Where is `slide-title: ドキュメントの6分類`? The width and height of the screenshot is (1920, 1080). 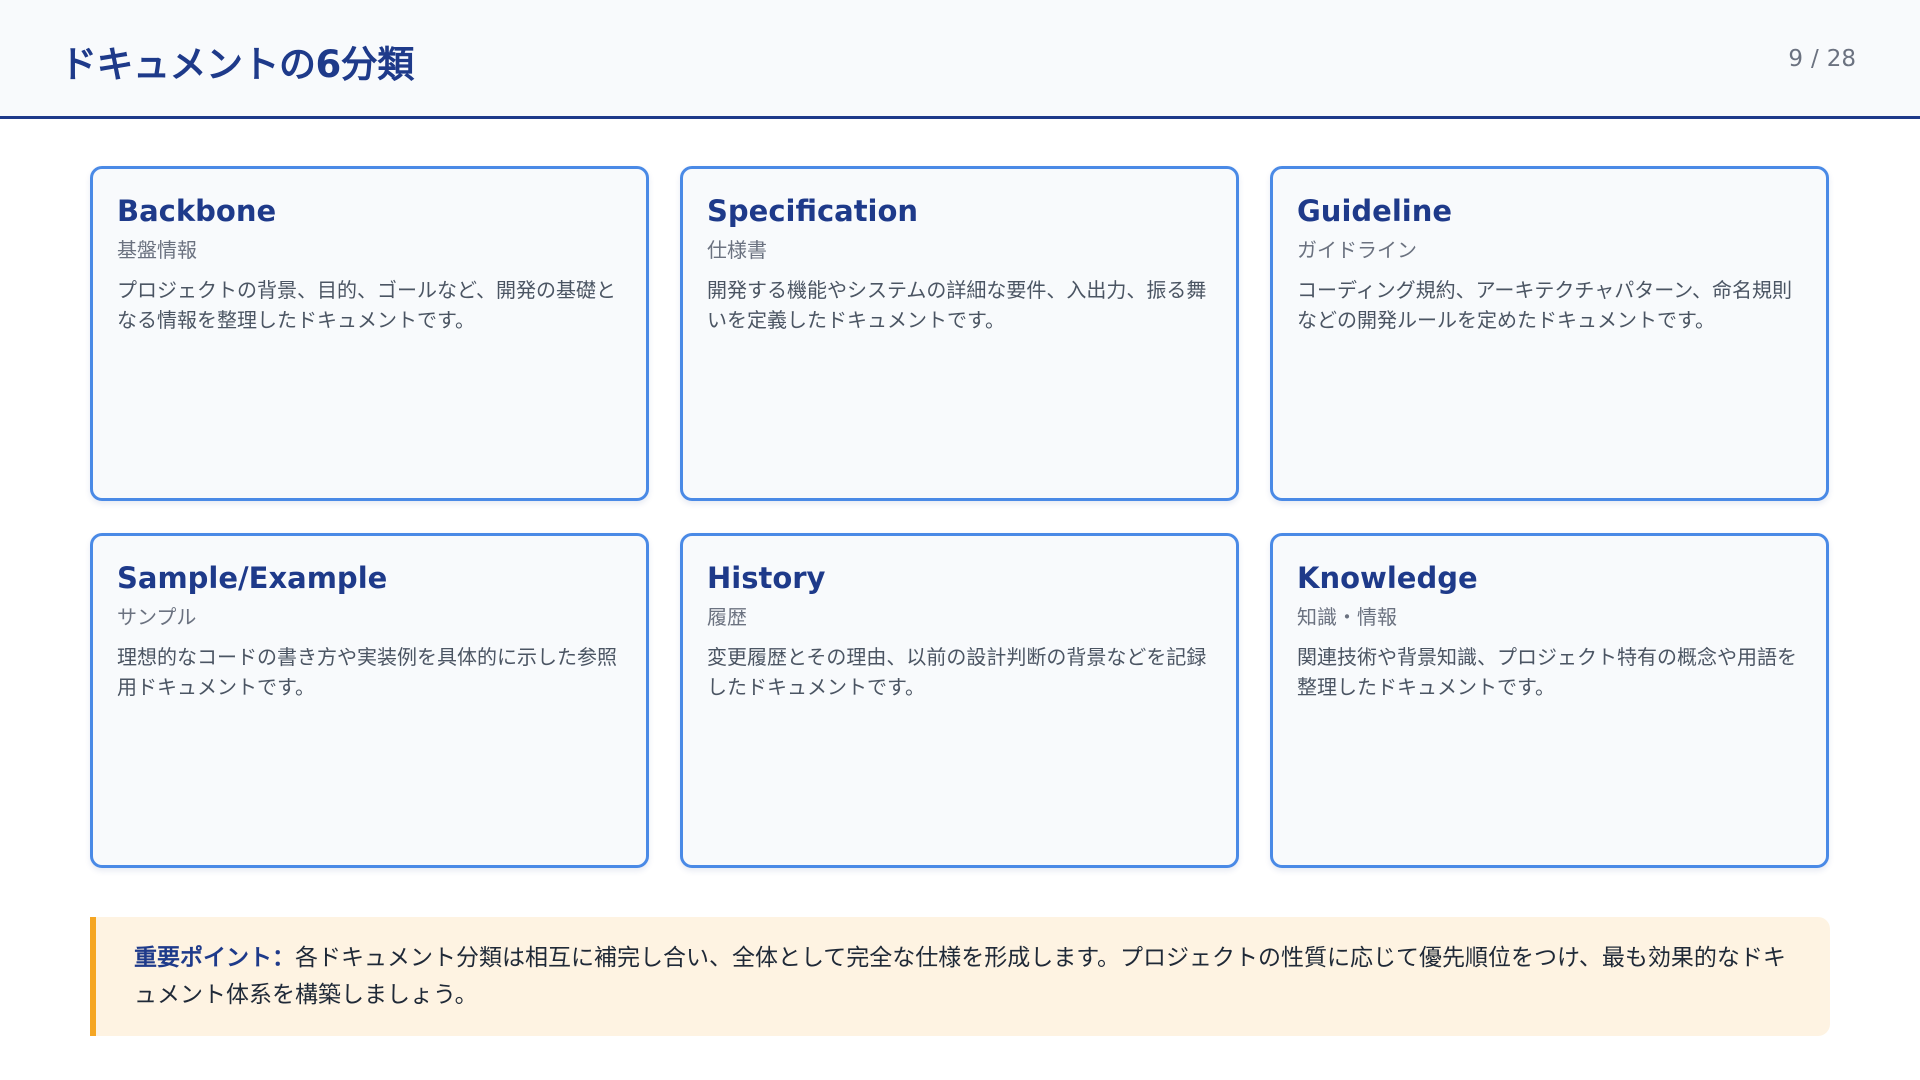 slide-title: ドキュメントの6分類 is located at coordinates (237, 64).